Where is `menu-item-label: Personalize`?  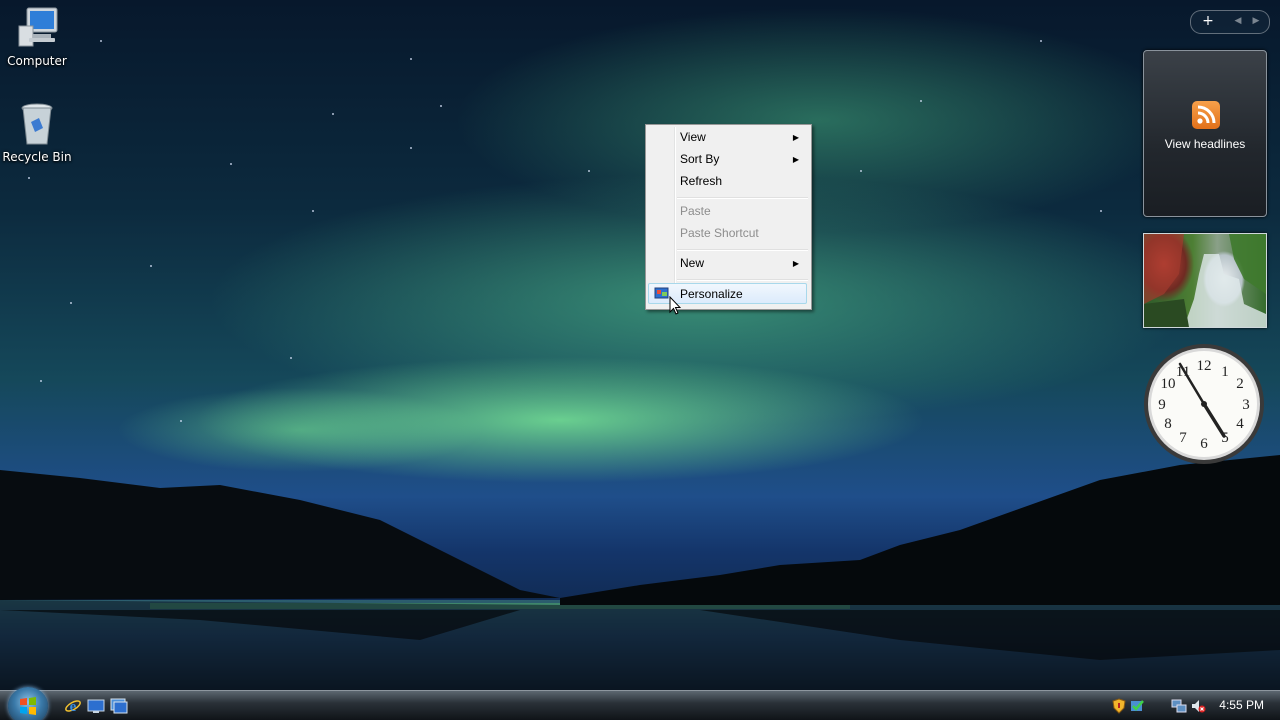 menu-item-label: Personalize is located at coordinates (711, 294).